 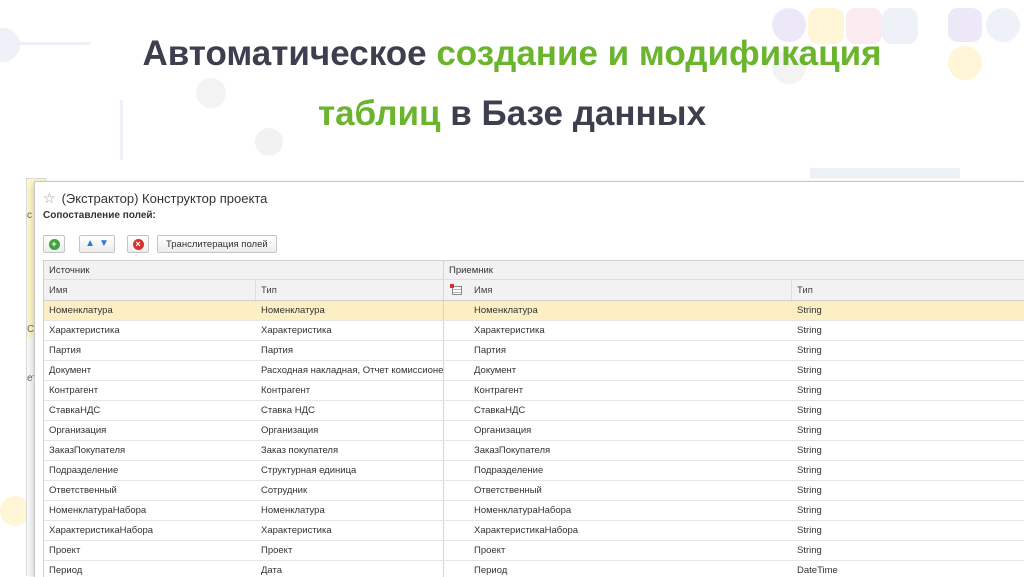 What do you see at coordinates (217, 244) in the screenshot?
I see `transliteration-button: Транслитерация полей` at bounding box center [217, 244].